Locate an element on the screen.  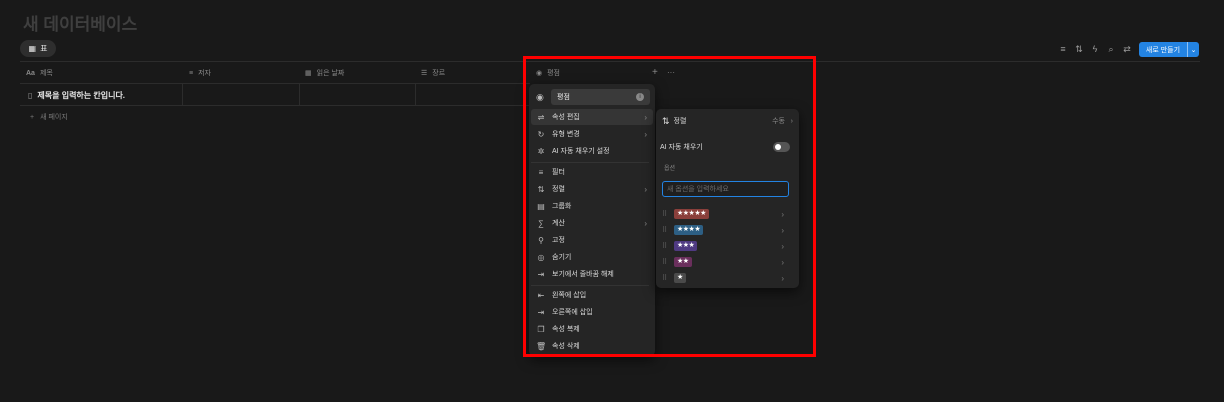
column-label: 제목 is located at coordinates (46, 73).